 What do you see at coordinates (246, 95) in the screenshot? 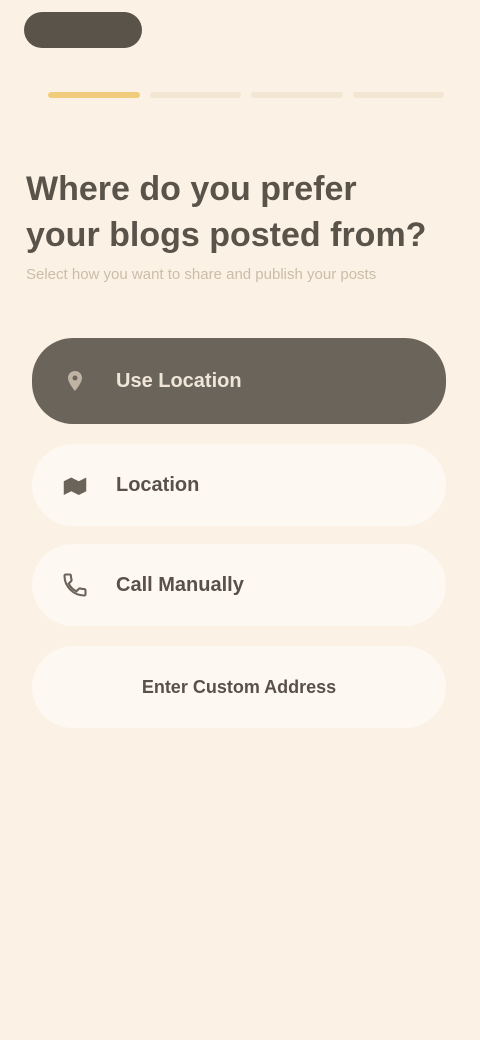
I see `progress-indicator` at bounding box center [246, 95].